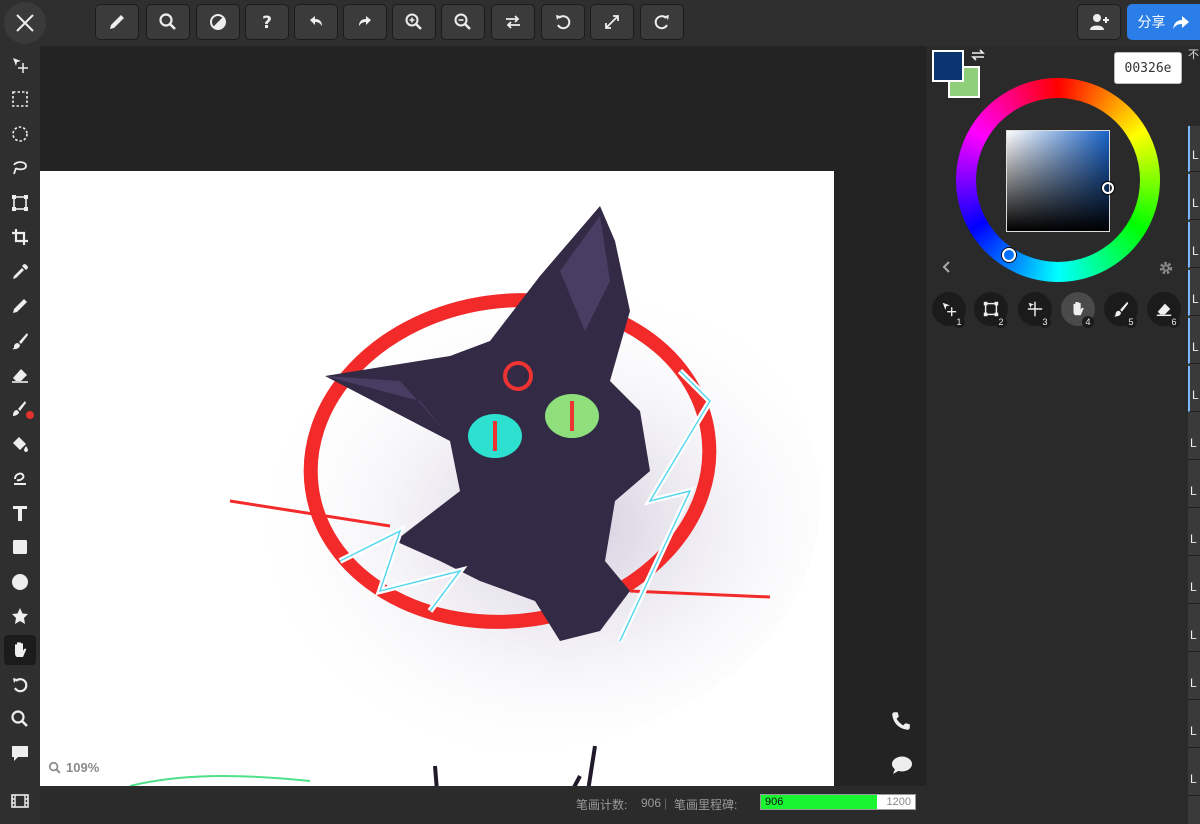 The height and width of the screenshot is (824, 1200). I want to click on undo-button, so click(316, 22).